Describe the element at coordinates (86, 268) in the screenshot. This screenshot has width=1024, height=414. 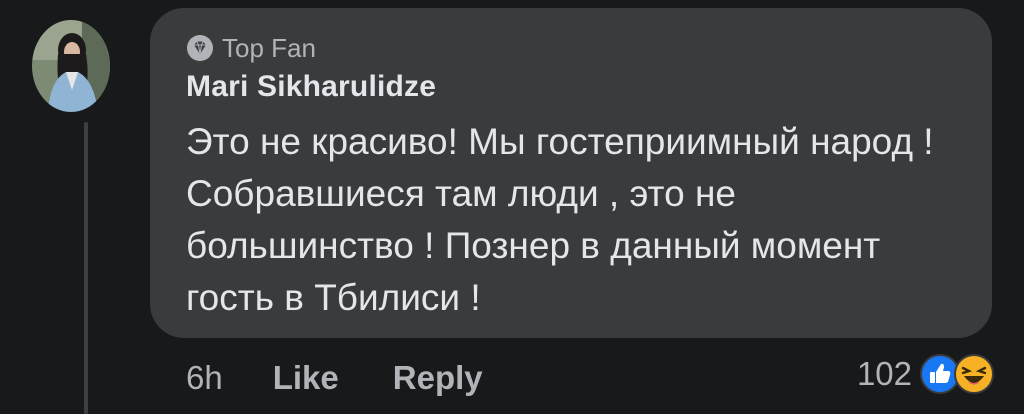
I see `thread-line` at that location.